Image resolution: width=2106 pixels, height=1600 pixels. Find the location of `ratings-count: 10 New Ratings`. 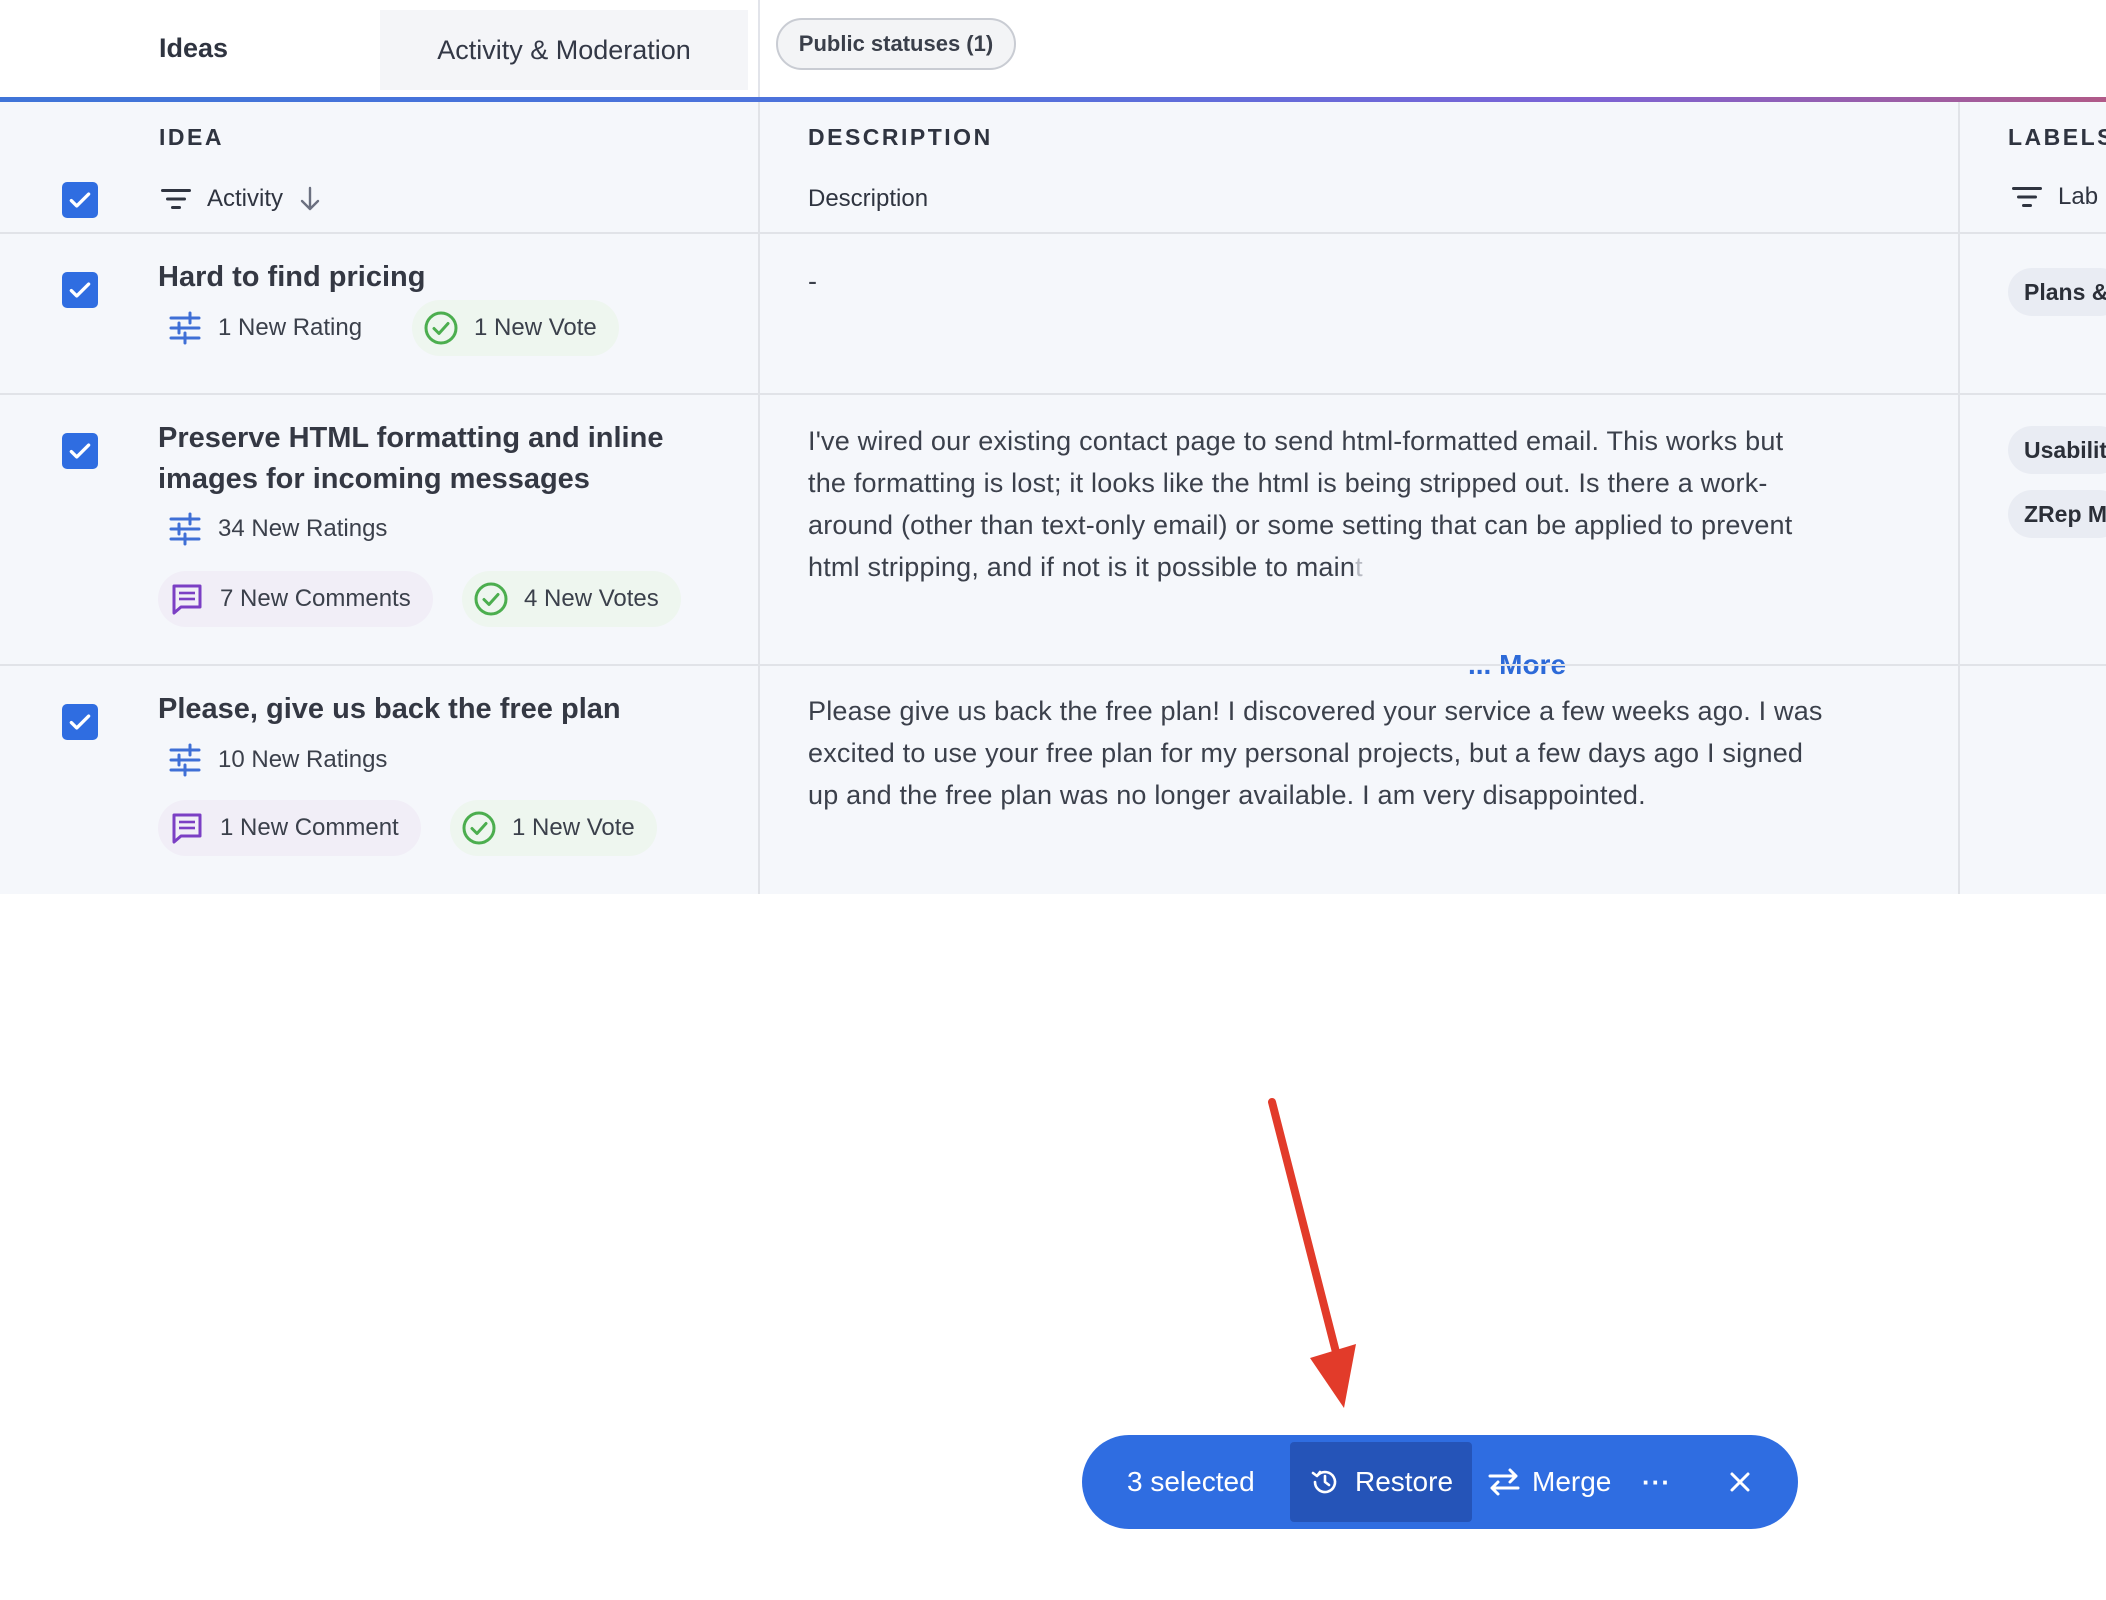

ratings-count: 10 New Ratings is located at coordinates (276, 760).